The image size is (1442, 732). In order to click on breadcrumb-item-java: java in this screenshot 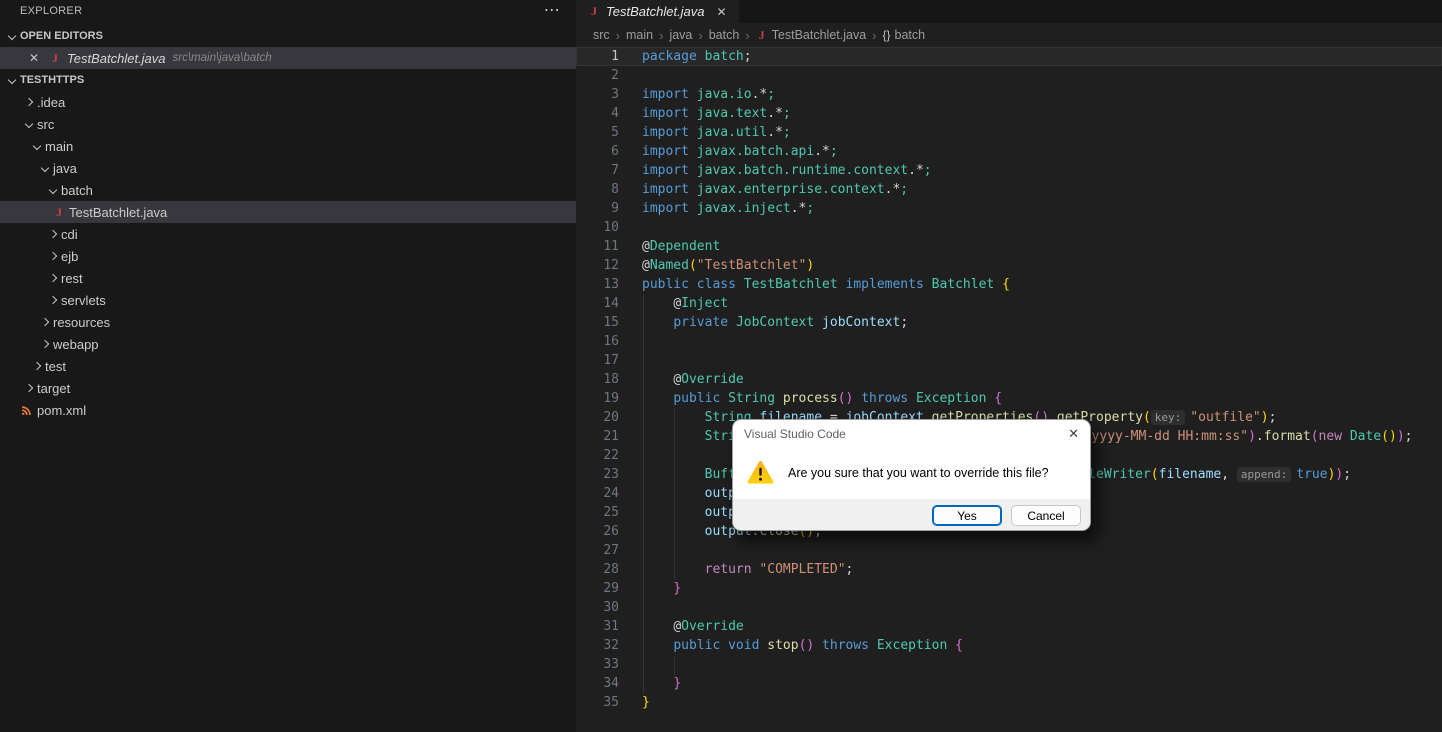, I will do `click(680, 35)`.